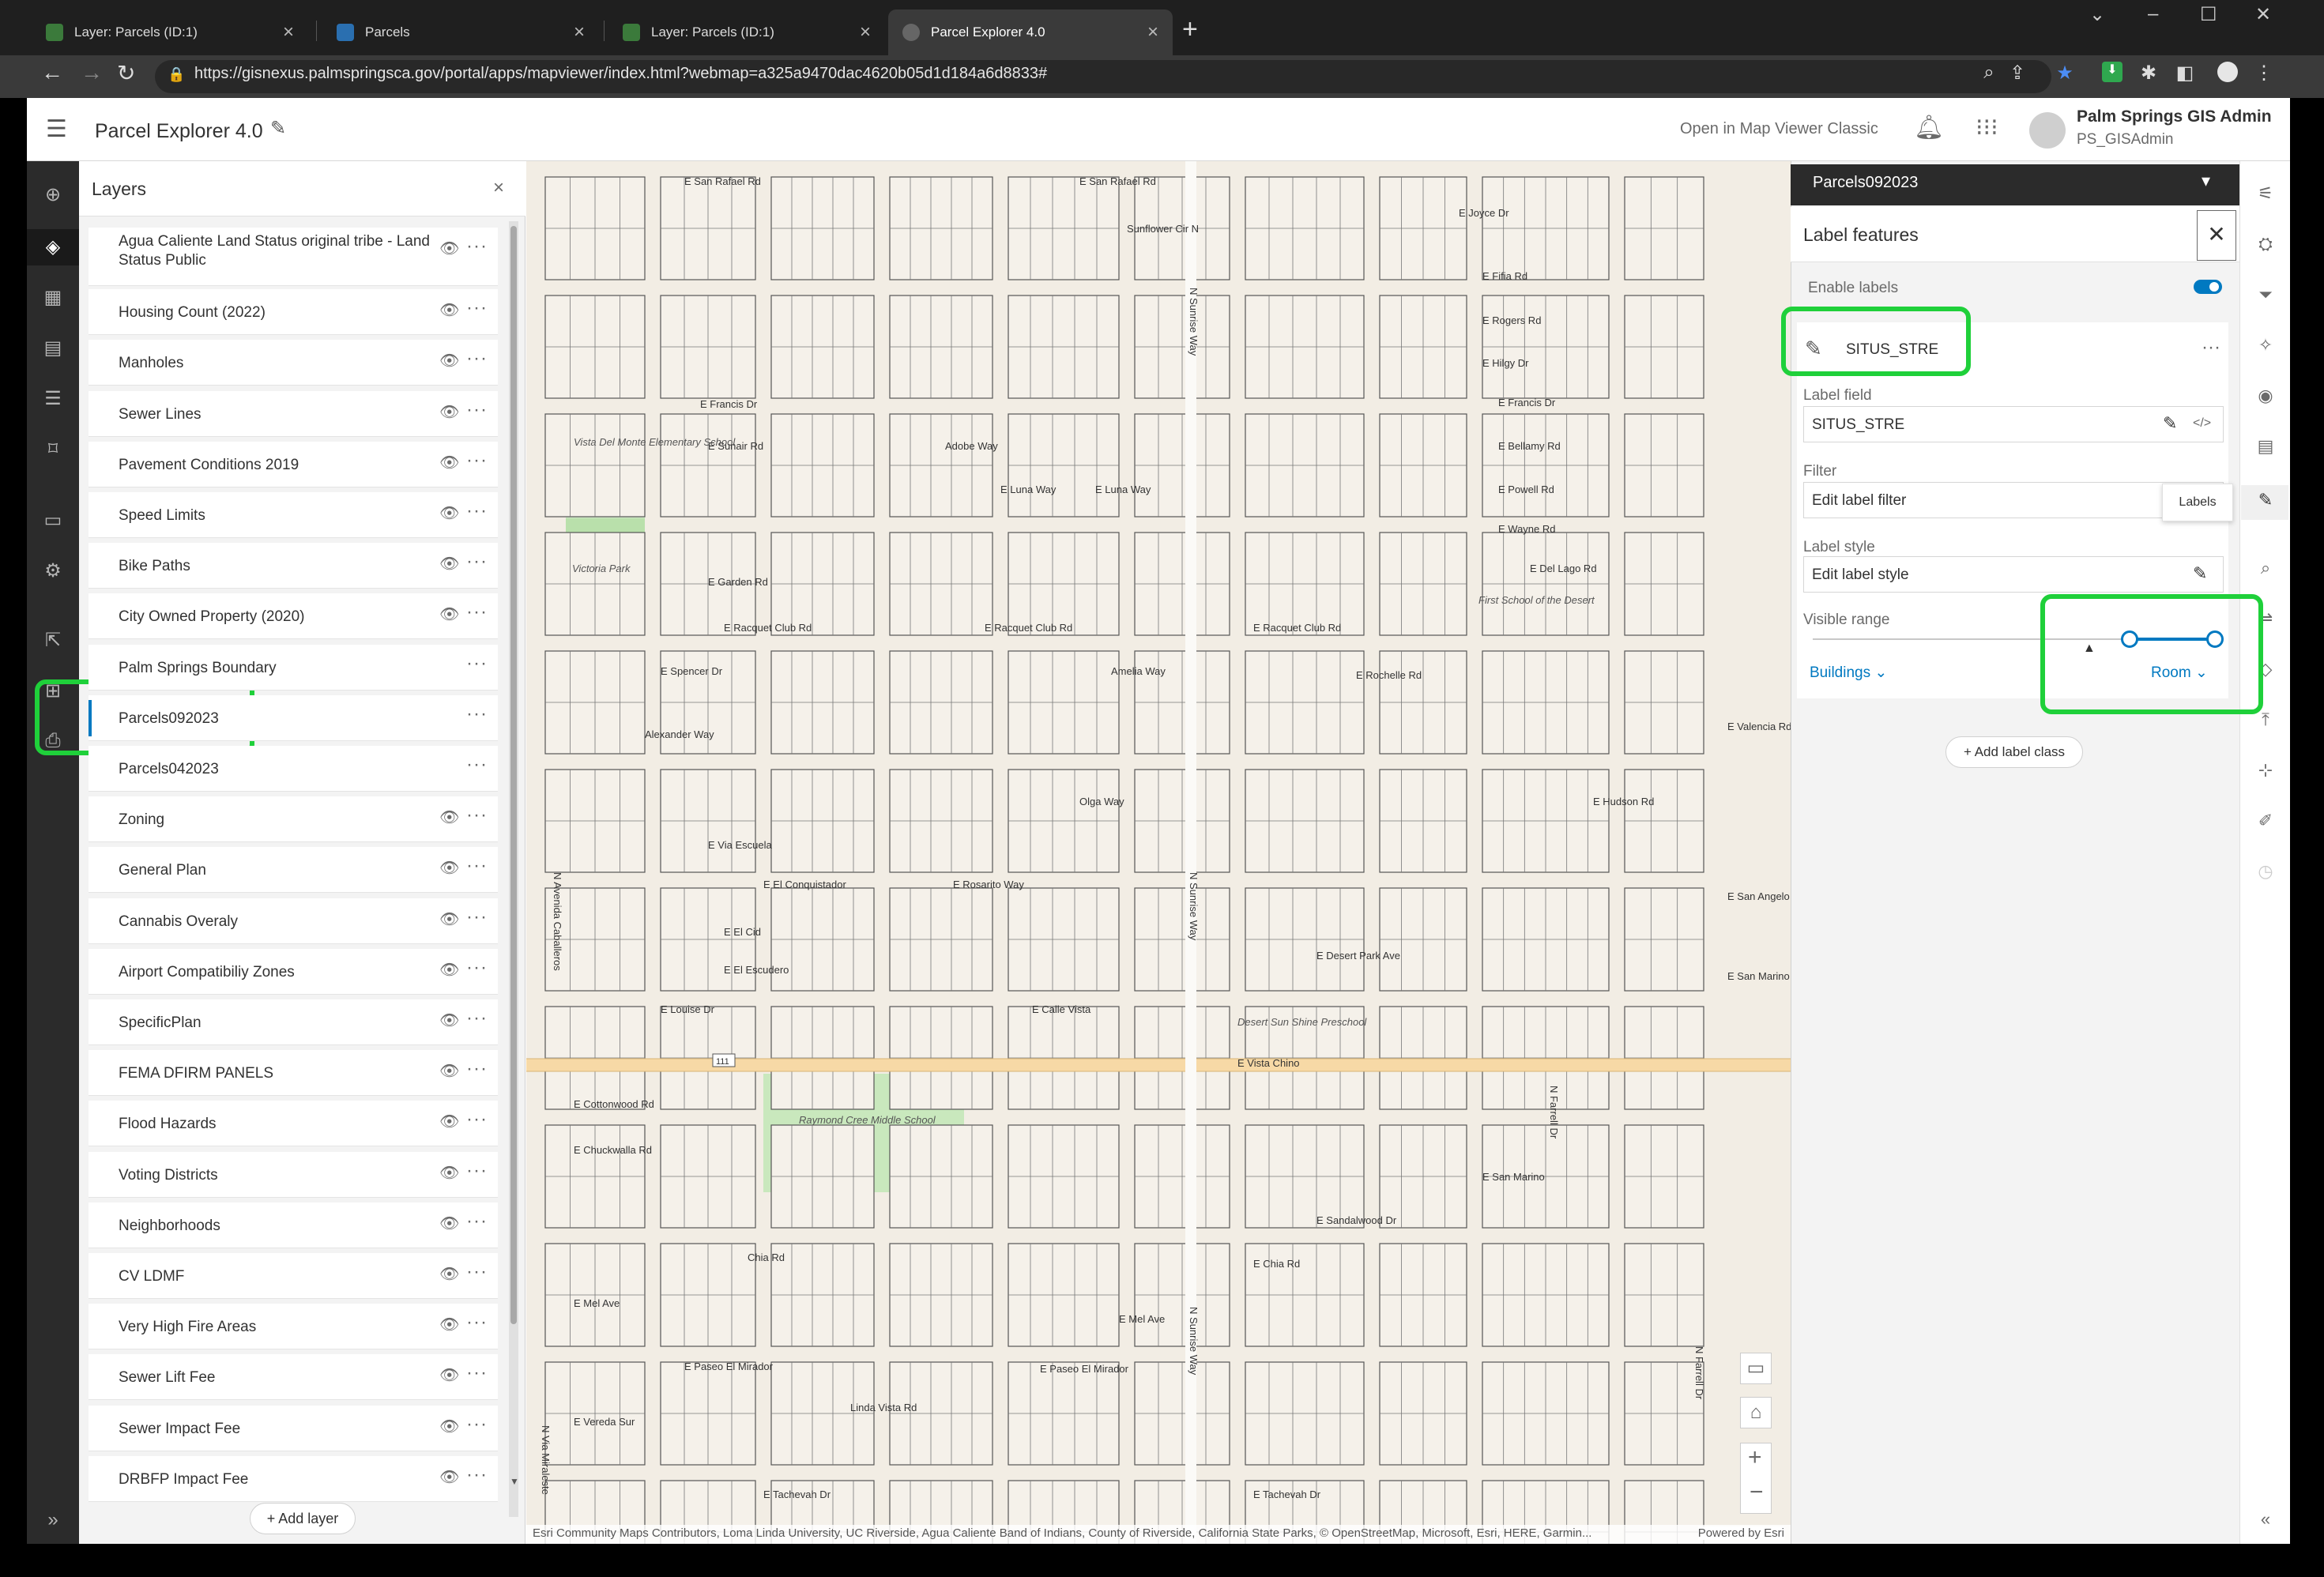 This screenshot has width=2324, height=1577. What do you see at coordinates (2211, 348) in the screenshot?
I see `more-options-icon: ···` at bounding box center [2211, 348].